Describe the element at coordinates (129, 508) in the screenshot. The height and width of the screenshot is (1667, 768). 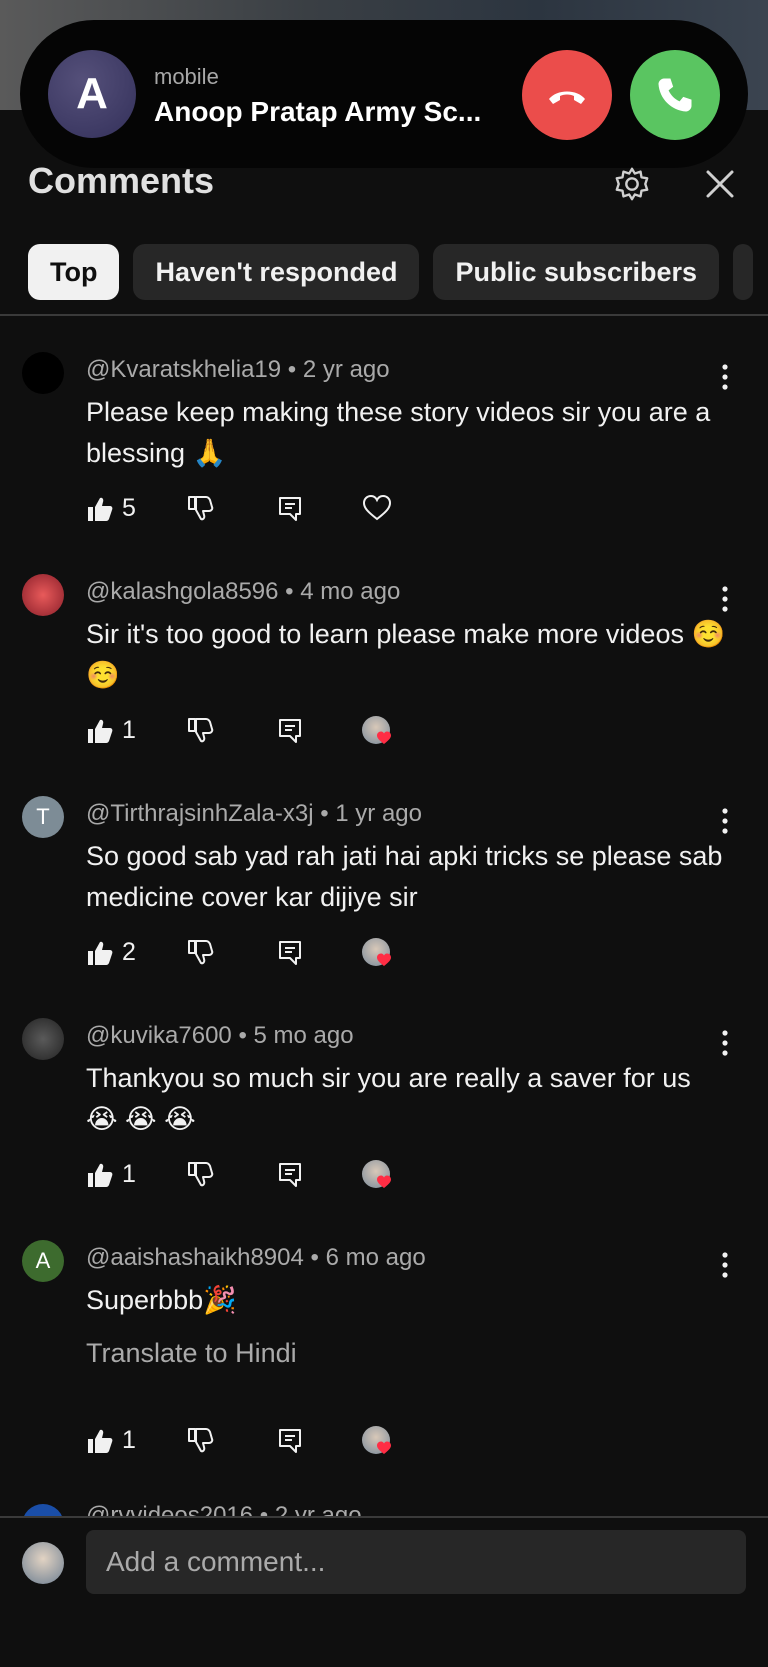
I see `like-count: 5` at that location.